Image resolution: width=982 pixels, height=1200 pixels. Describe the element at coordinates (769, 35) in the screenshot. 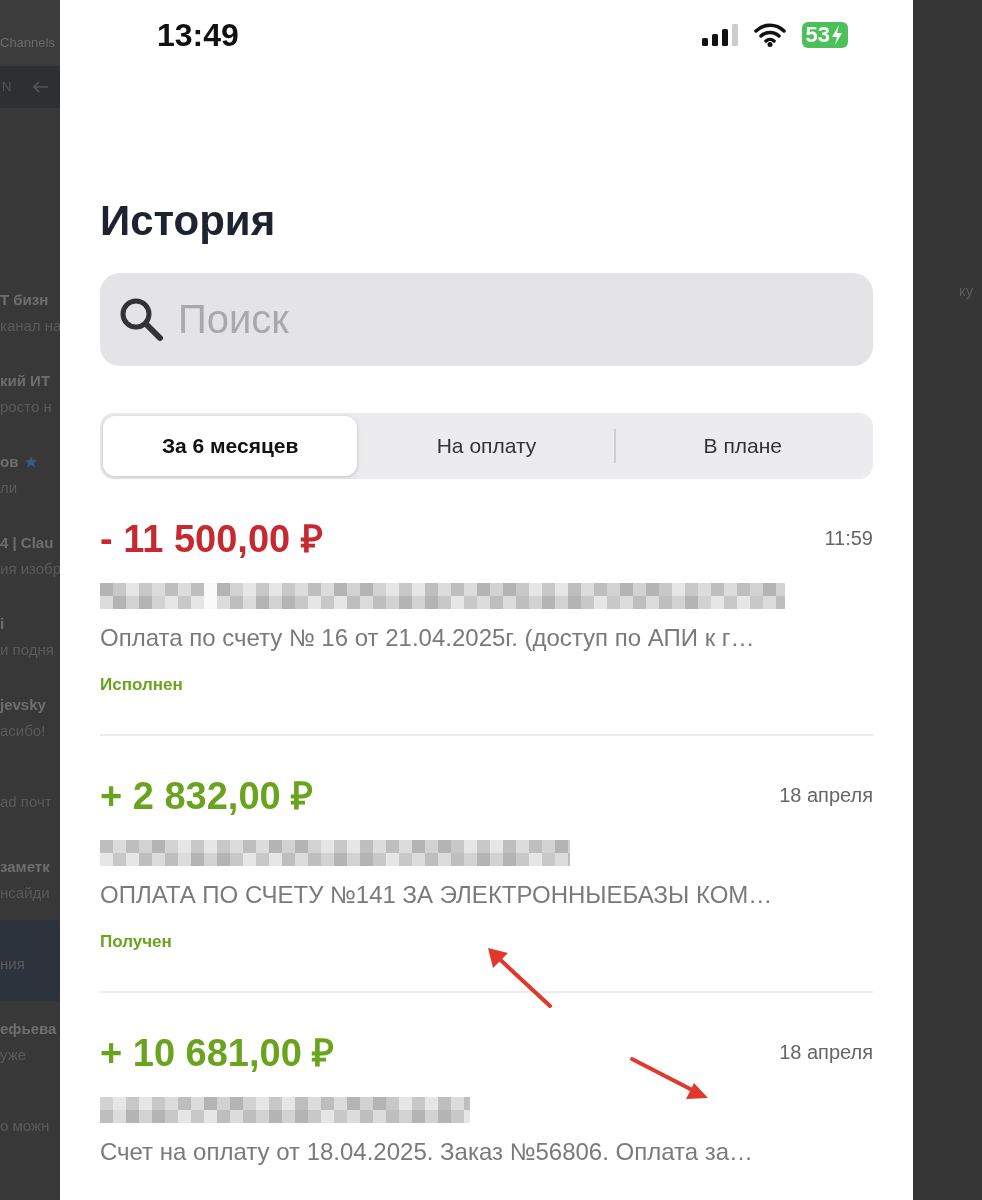

I see `wifi-icon` at that location.